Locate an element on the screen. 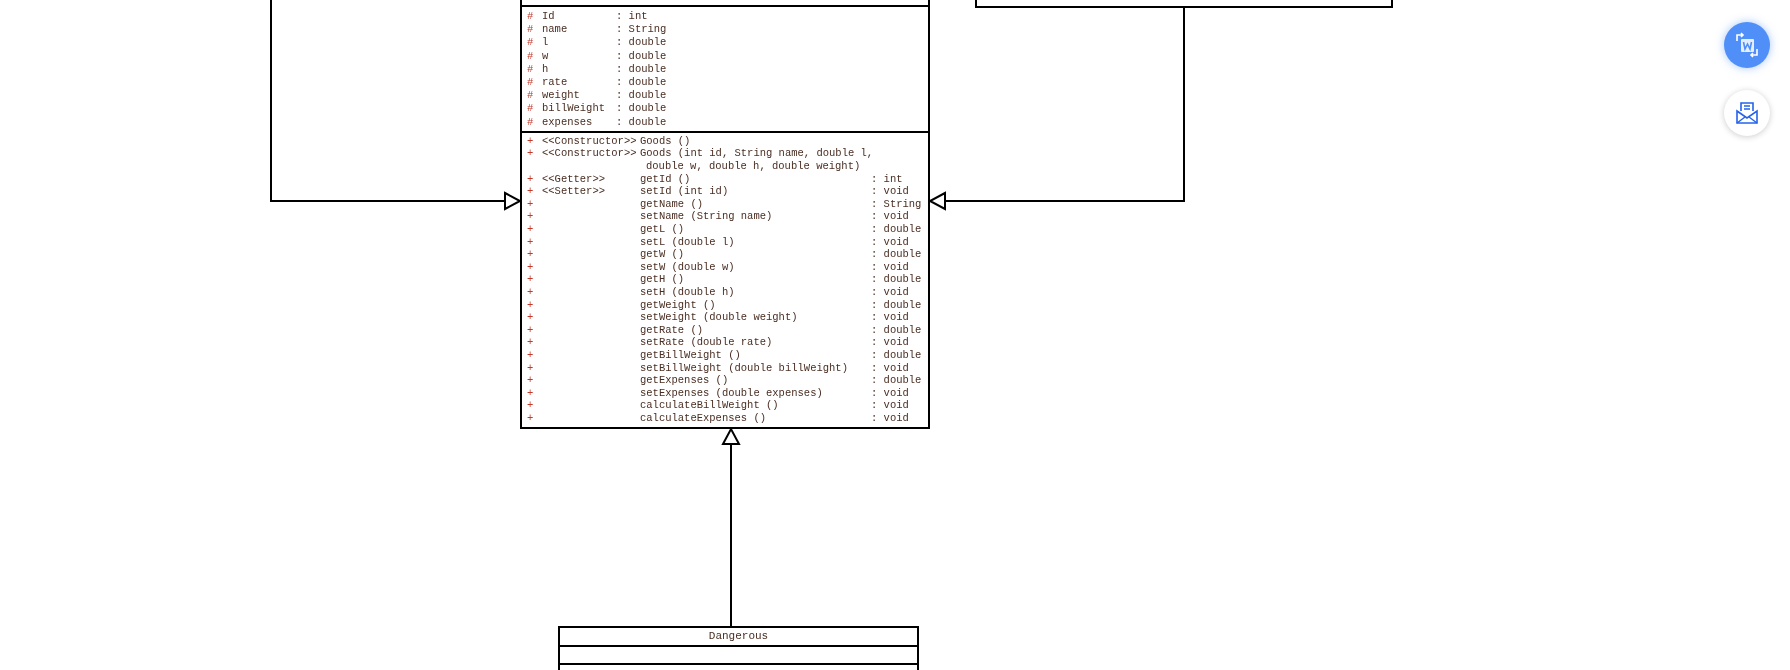 This screenshot has width=1790, height=670. method-signature: setL (double l) is located at coordinates (688, 242).